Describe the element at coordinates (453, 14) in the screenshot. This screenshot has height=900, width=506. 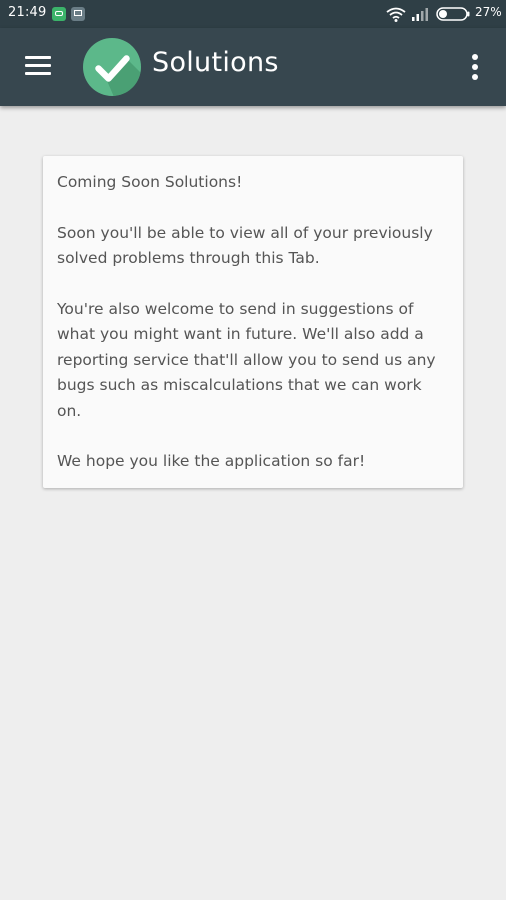
I see `battery-icon` at that location.